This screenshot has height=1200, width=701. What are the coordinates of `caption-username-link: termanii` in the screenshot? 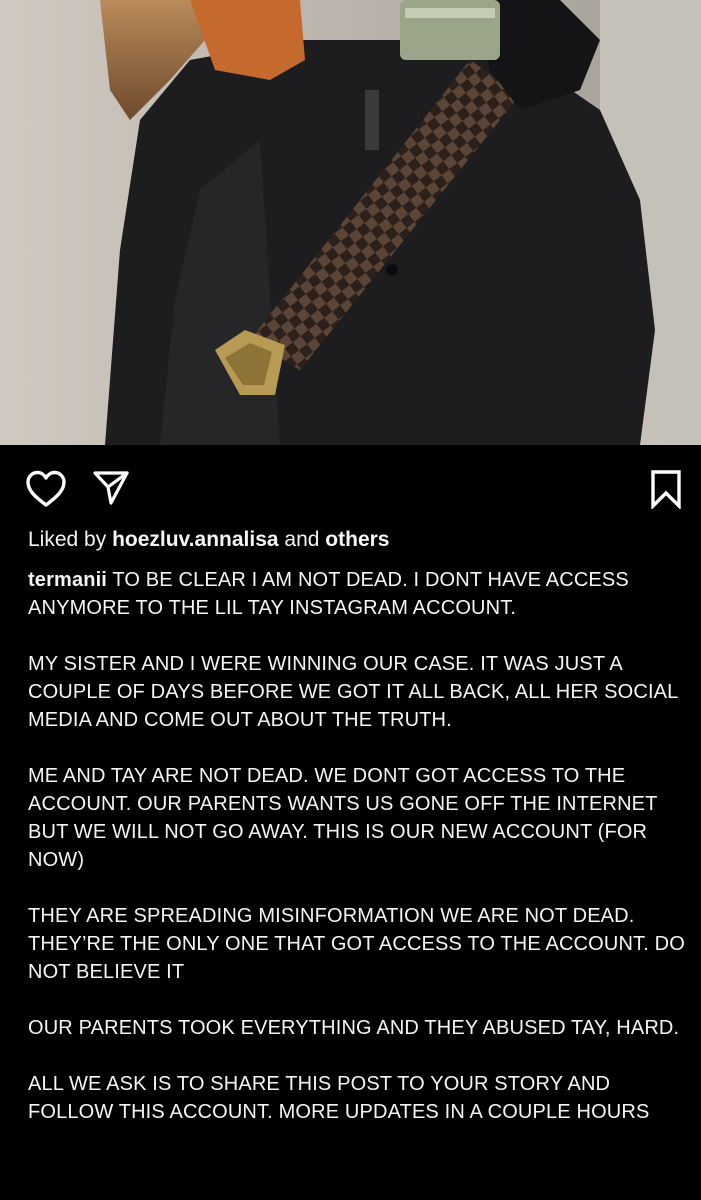 It's located at (67, 580).